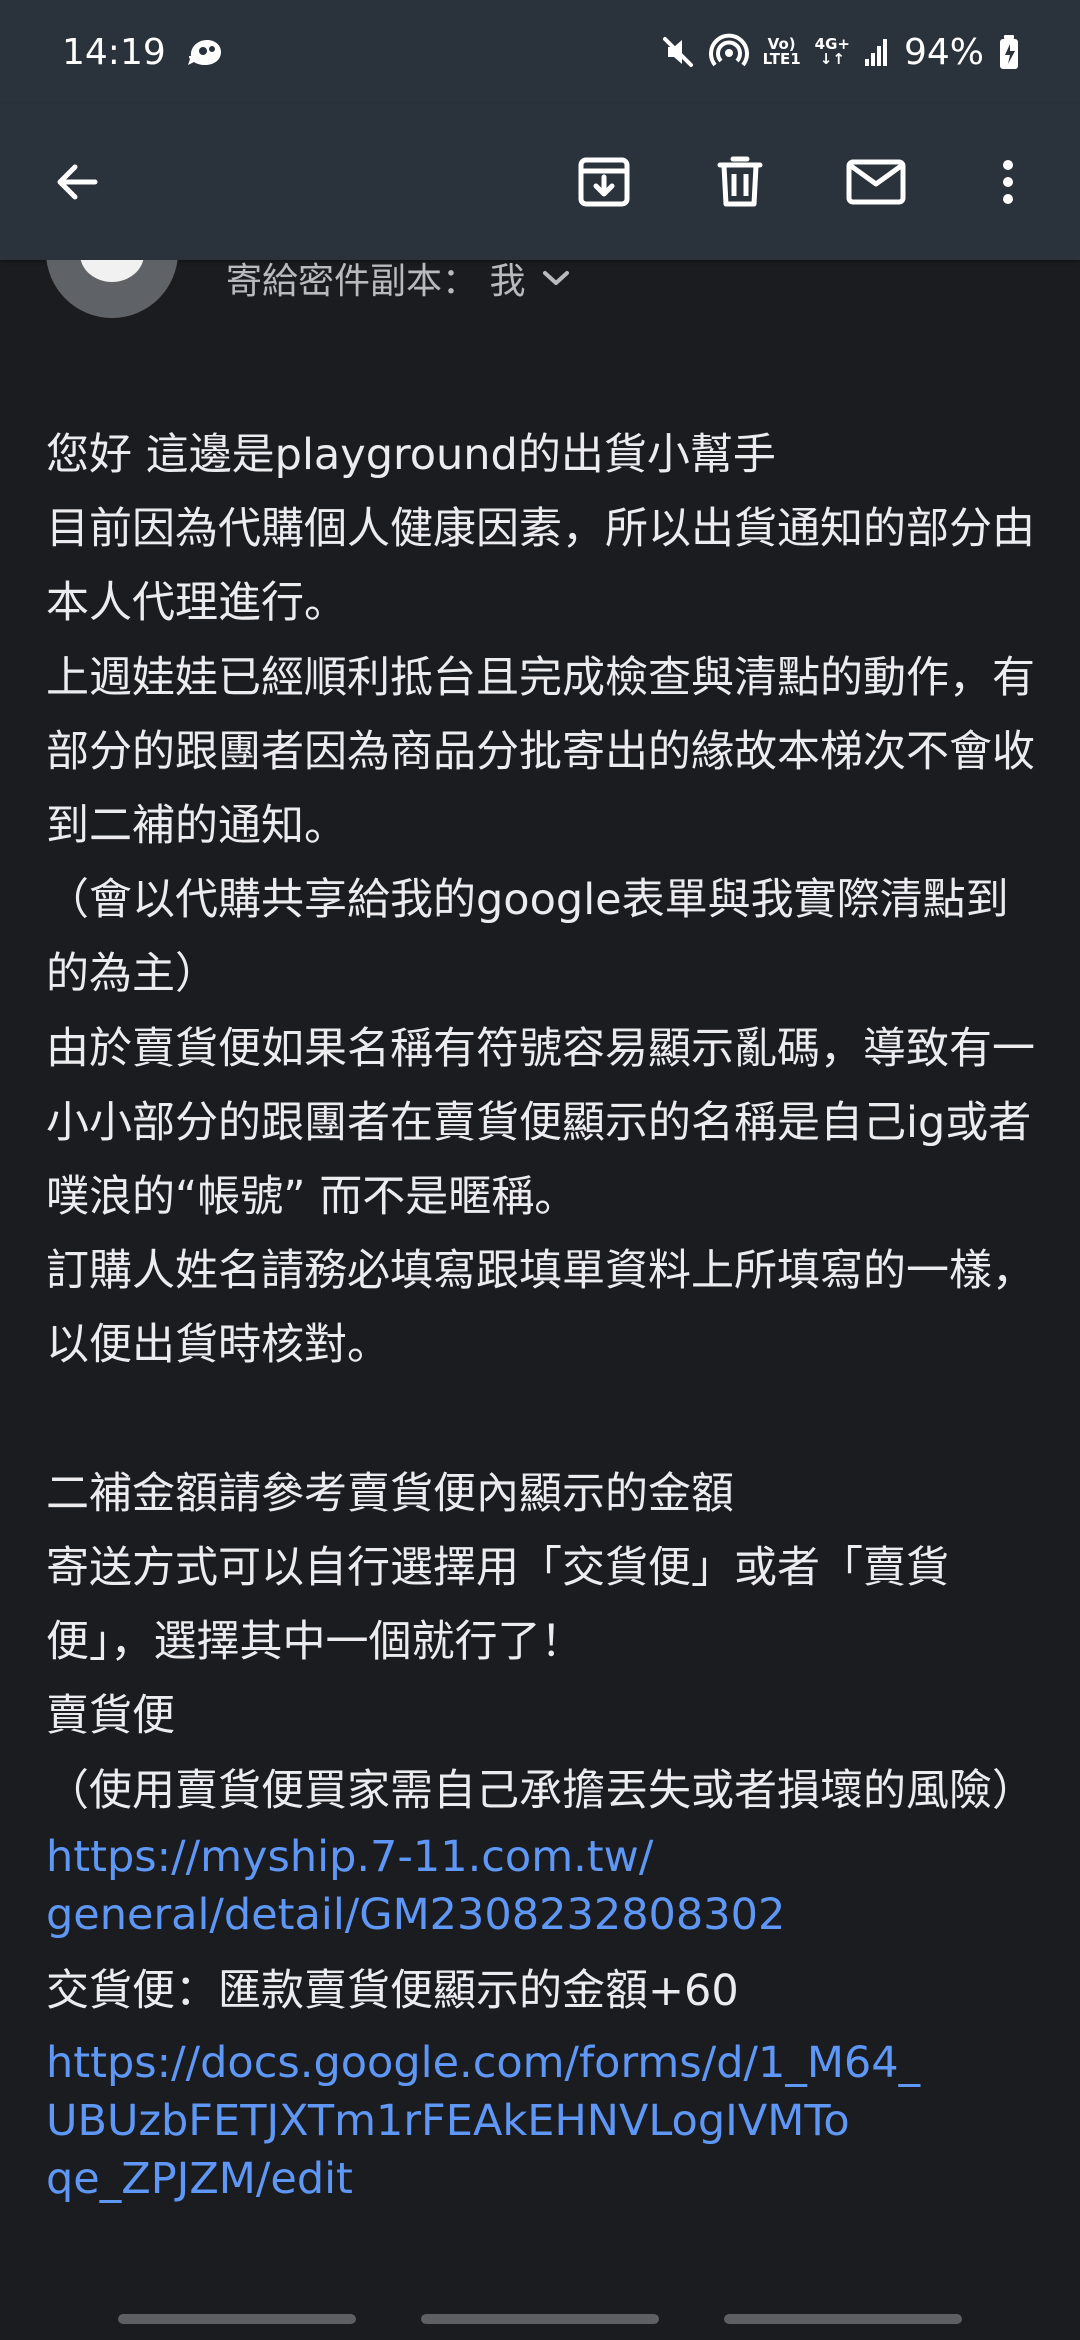  I want to click on app-bar, so click(540, 182).